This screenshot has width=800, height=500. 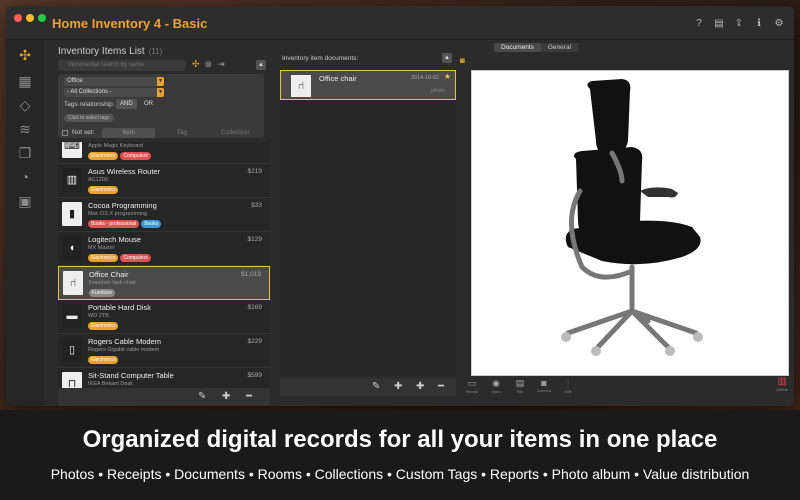 What do you see at coordinates (25, 105) in the screenshot?
I see `tags-icon: ◇` at bounding box center [25, 105].